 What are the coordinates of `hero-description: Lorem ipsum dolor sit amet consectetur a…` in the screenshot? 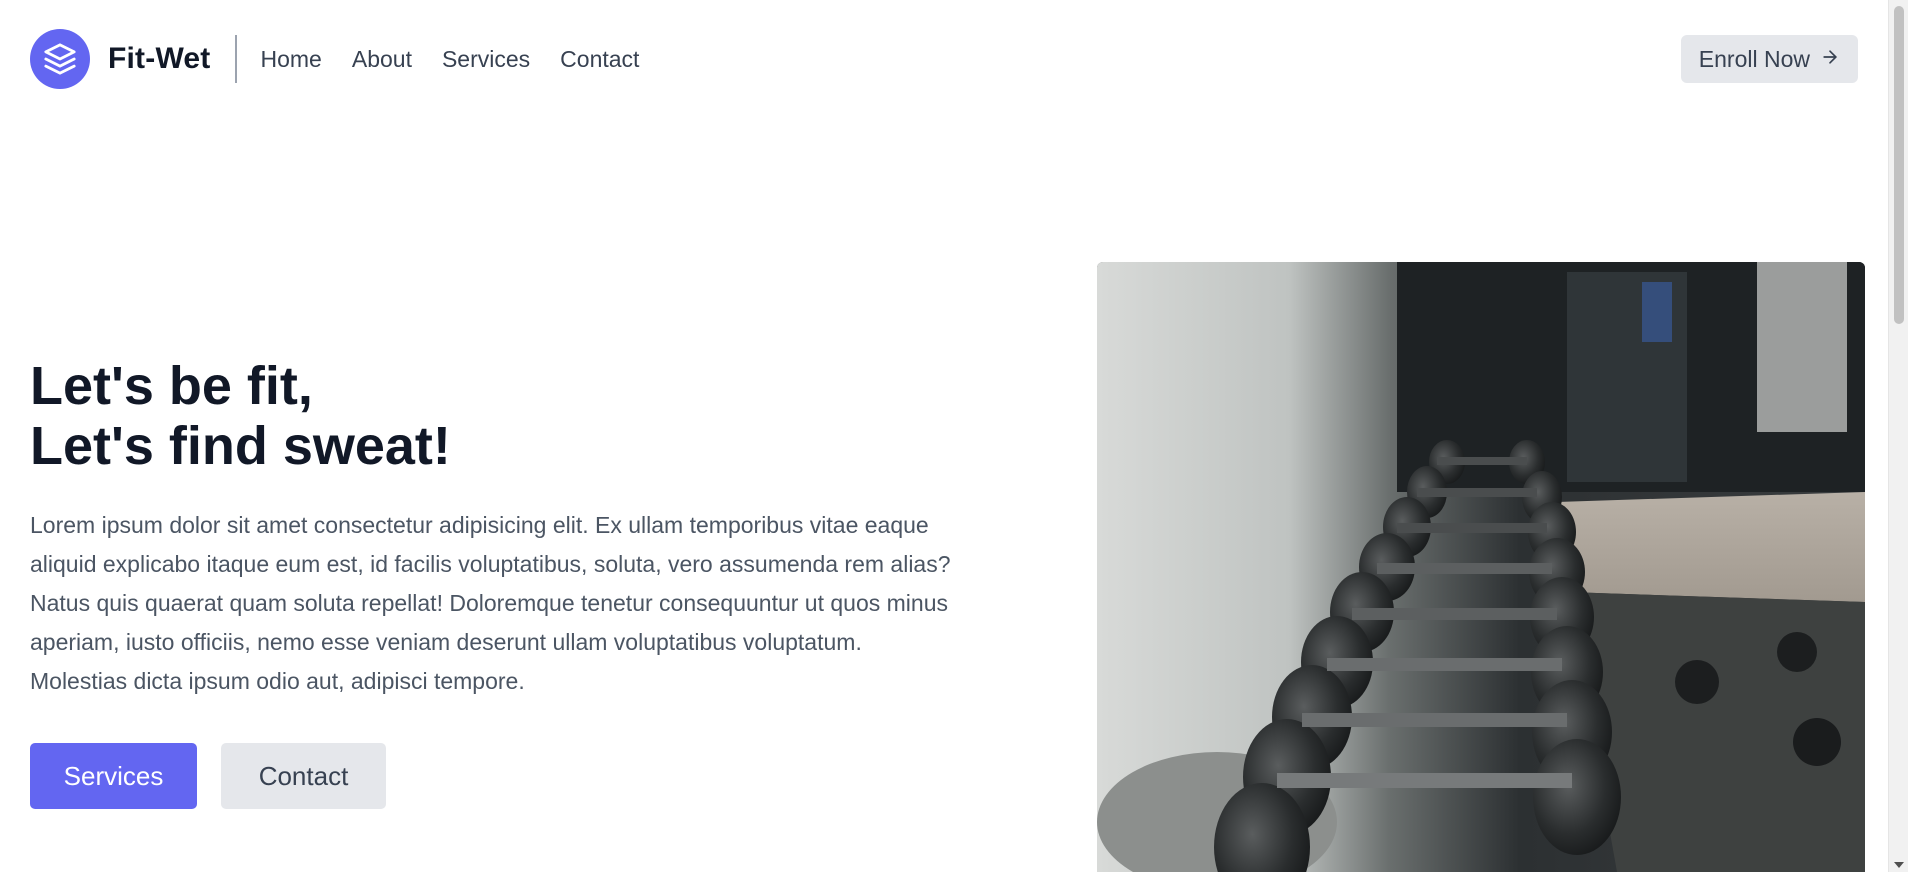 It's located at (490, 603).